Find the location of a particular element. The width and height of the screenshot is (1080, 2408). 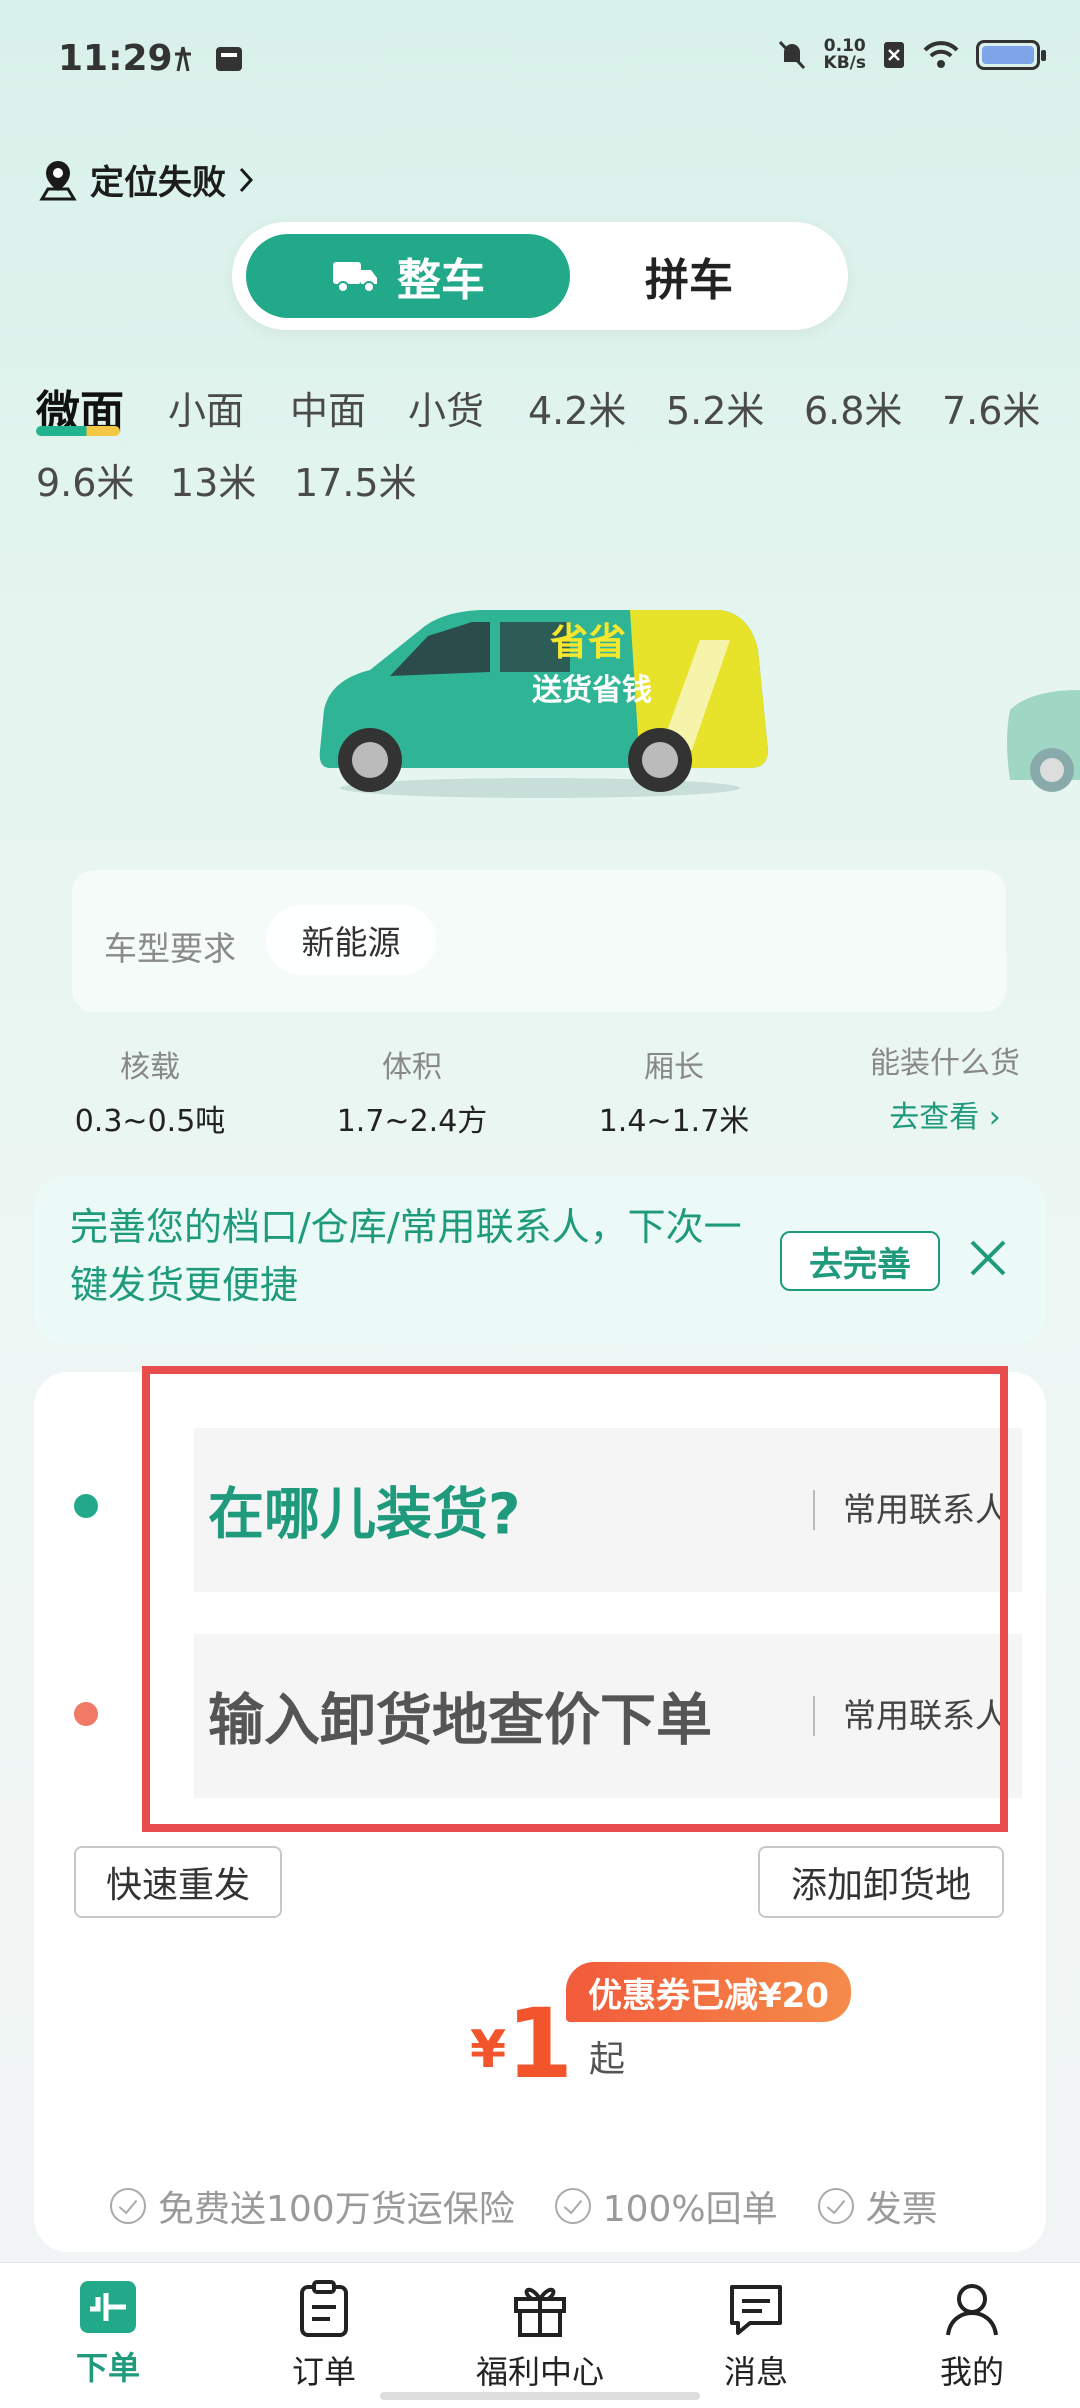

nav-place-order: 下单 is located at coordinates (108, 2335).